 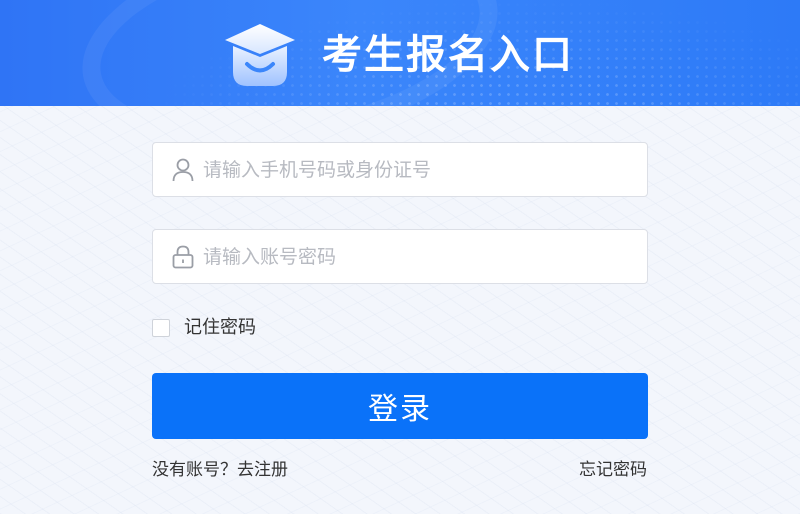 I want to click on password-input, so click(x=413, y=256).